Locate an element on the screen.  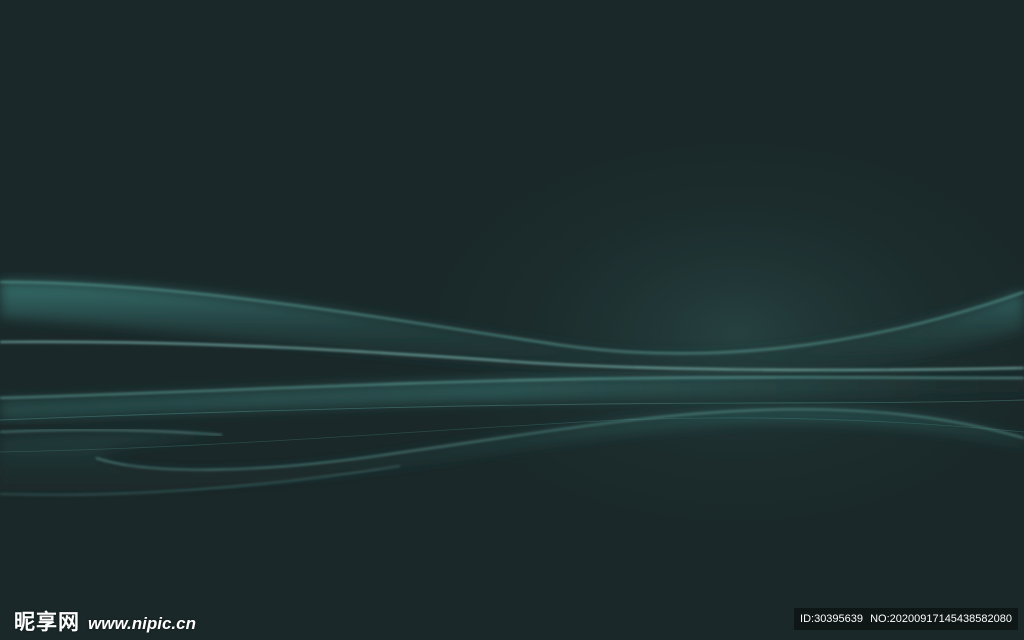
watermark-url: www.nipic.cn is located at coordinates (142, 623).